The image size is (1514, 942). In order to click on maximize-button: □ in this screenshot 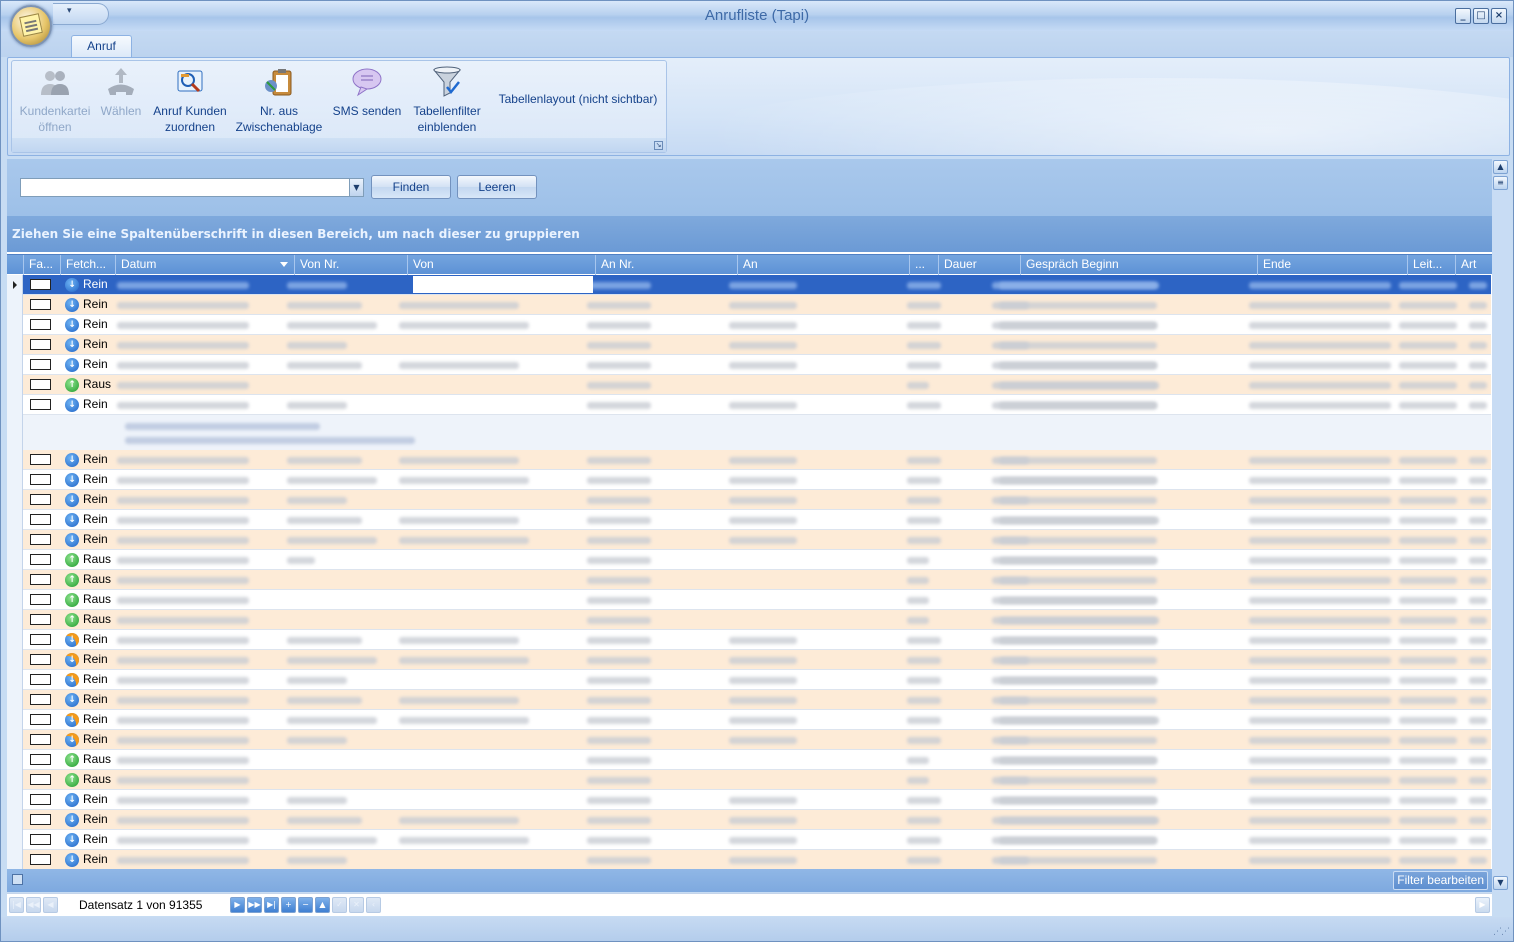, I will do `click(1481, 16)`.